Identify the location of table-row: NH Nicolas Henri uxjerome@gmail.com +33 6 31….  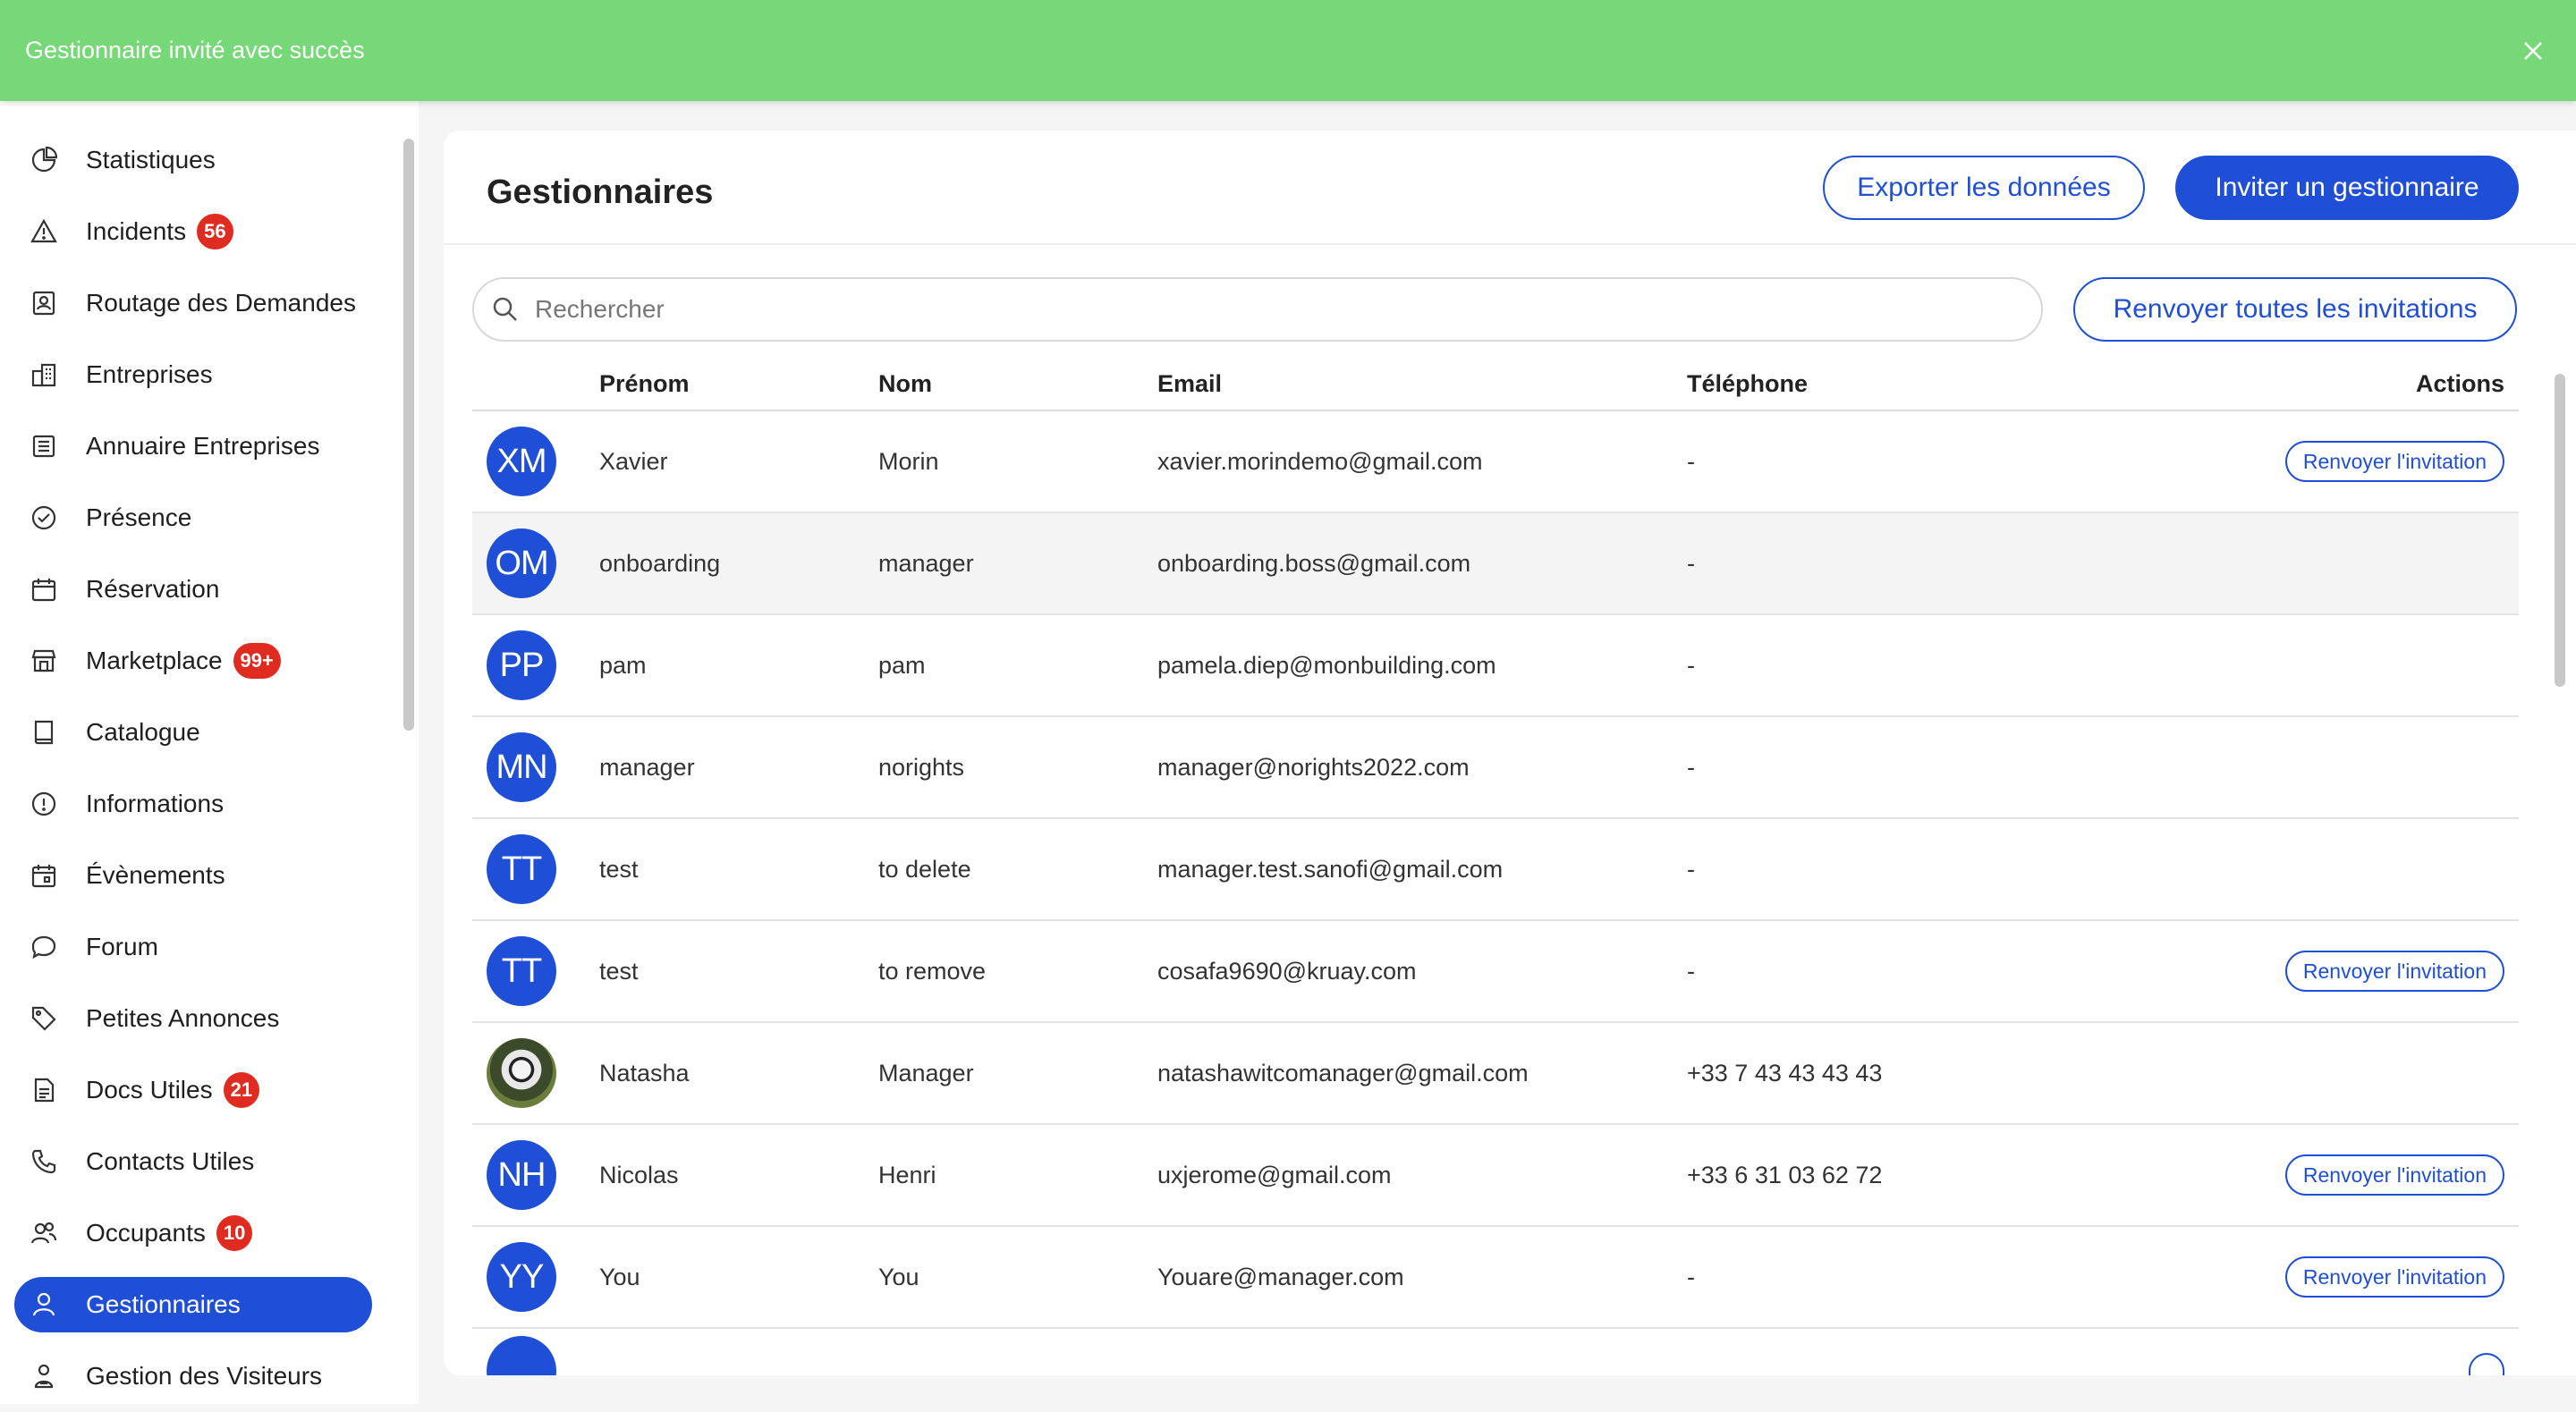
(1495, 1176).